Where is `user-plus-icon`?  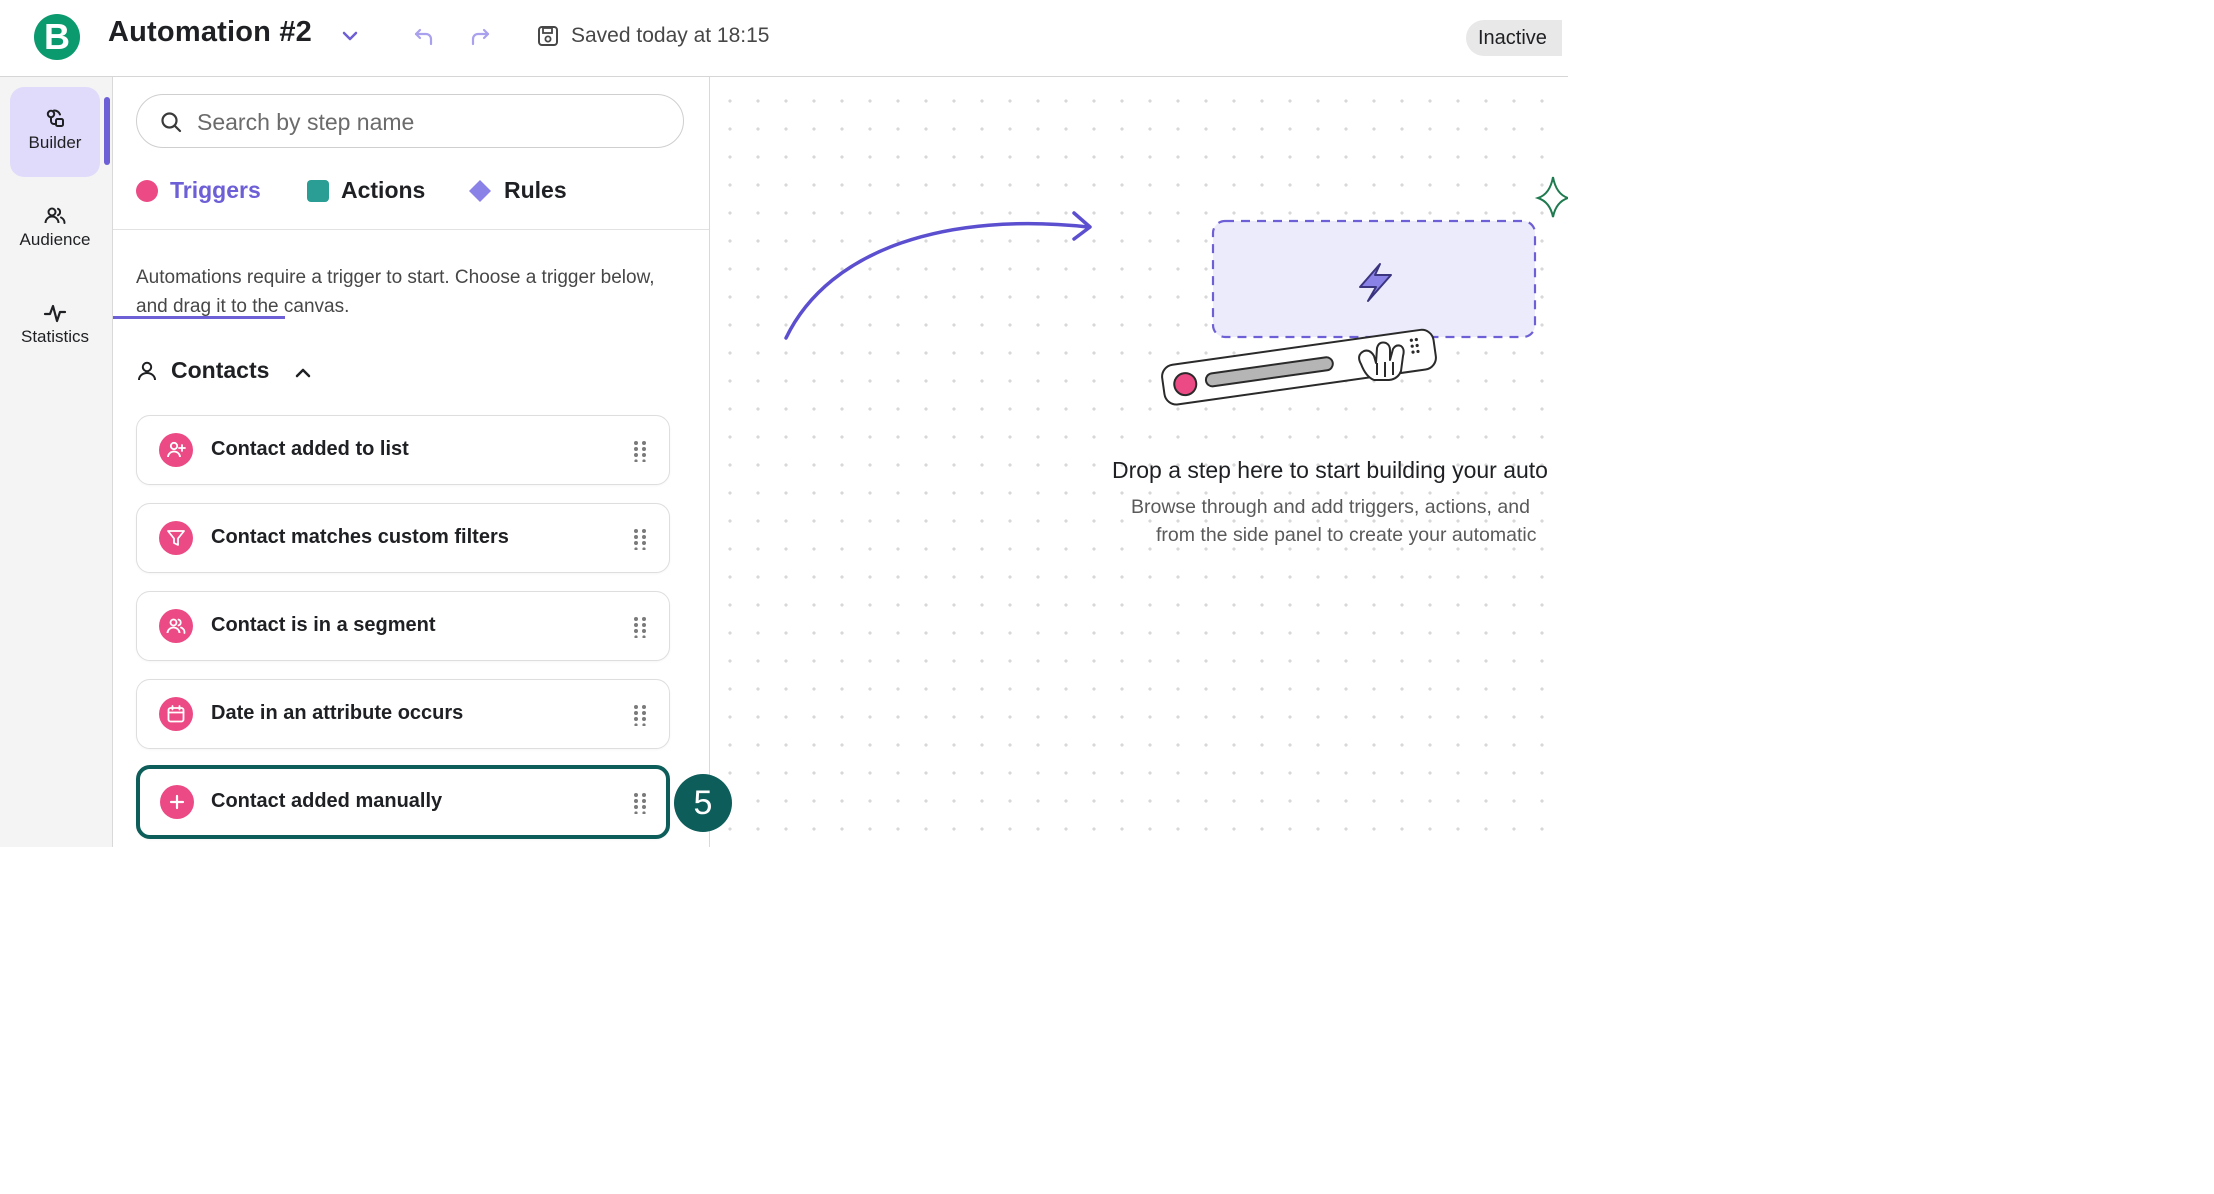 user-plus-icon is located at coordinates (176, 450).